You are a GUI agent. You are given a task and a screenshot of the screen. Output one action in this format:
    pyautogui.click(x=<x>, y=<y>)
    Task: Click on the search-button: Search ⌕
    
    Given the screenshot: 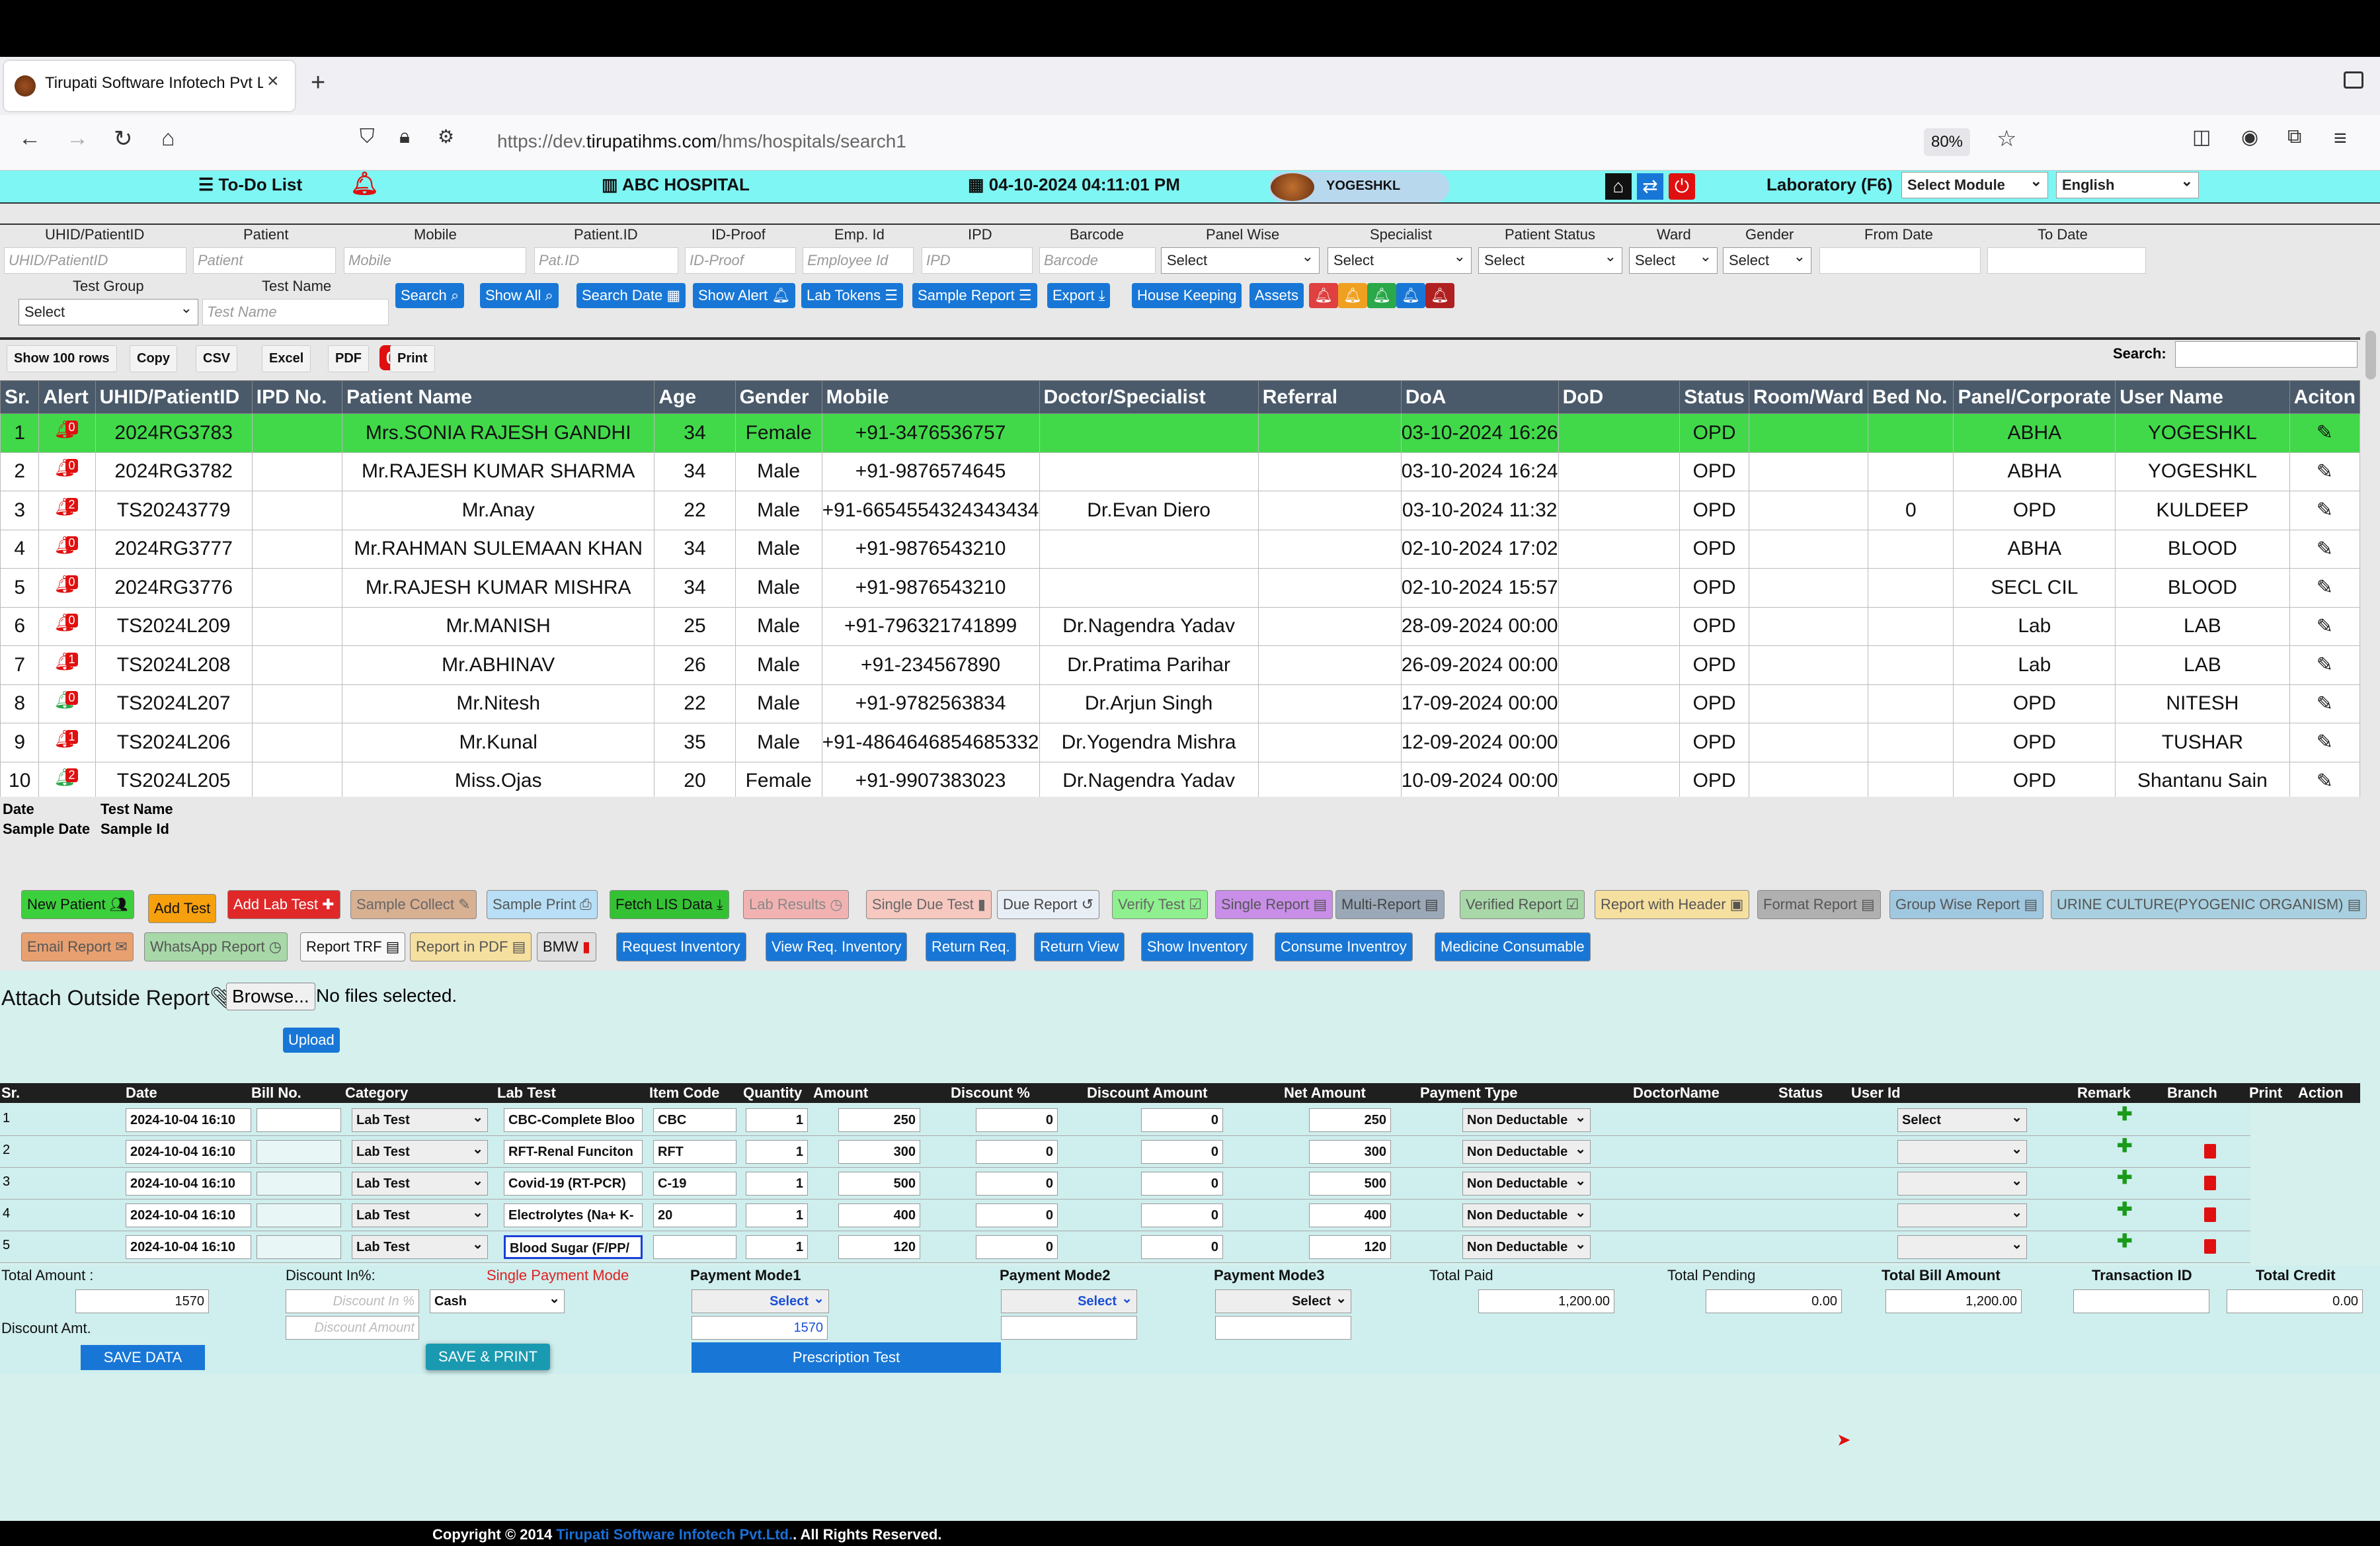 What is the action you would take?
    pyautogui.click(x=430, y=295)
    